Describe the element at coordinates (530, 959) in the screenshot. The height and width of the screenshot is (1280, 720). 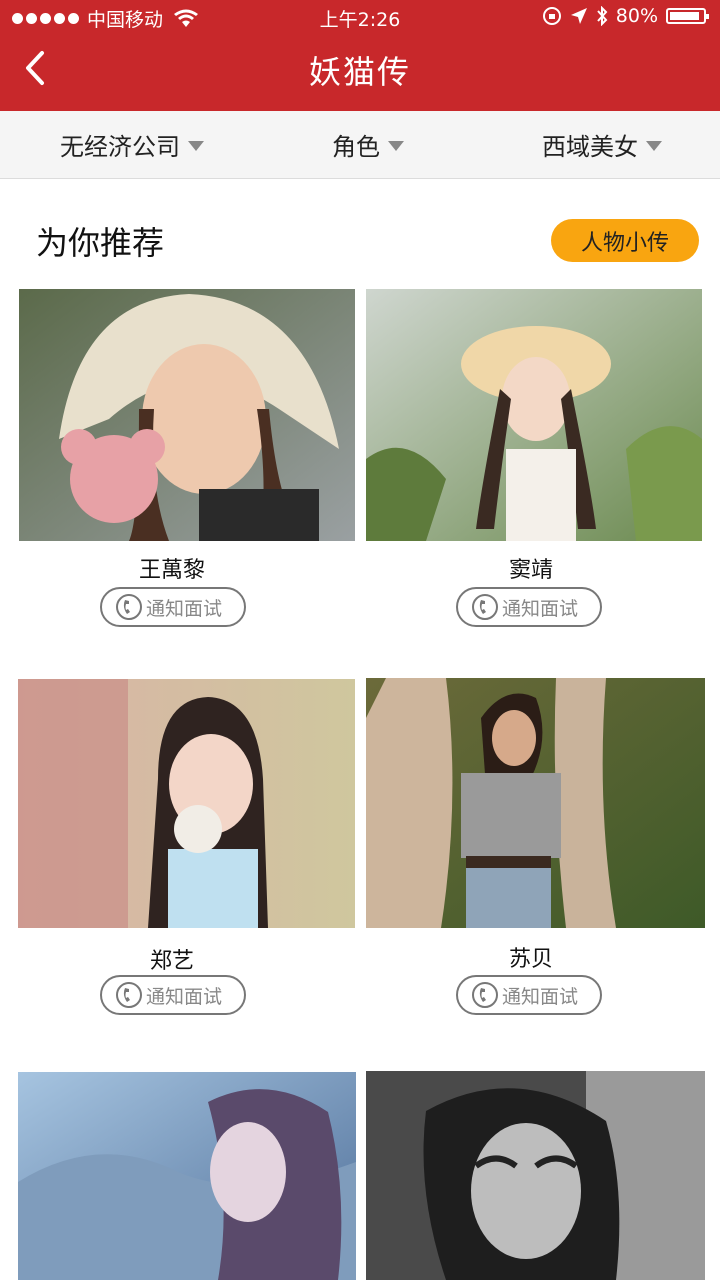
I see `card-name: 苏贝` at that location.